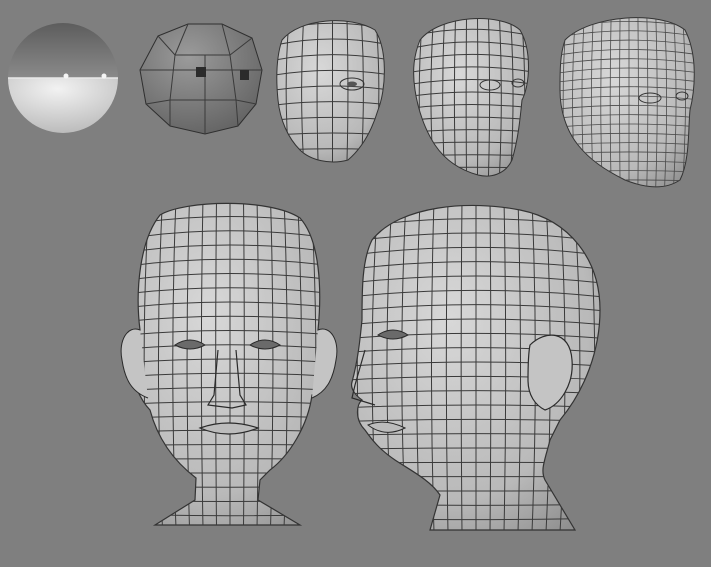  What do you see at coordinates (471, 97) in the screenshot?
I see `refined-head-icon` at bounding box center [471, 97].